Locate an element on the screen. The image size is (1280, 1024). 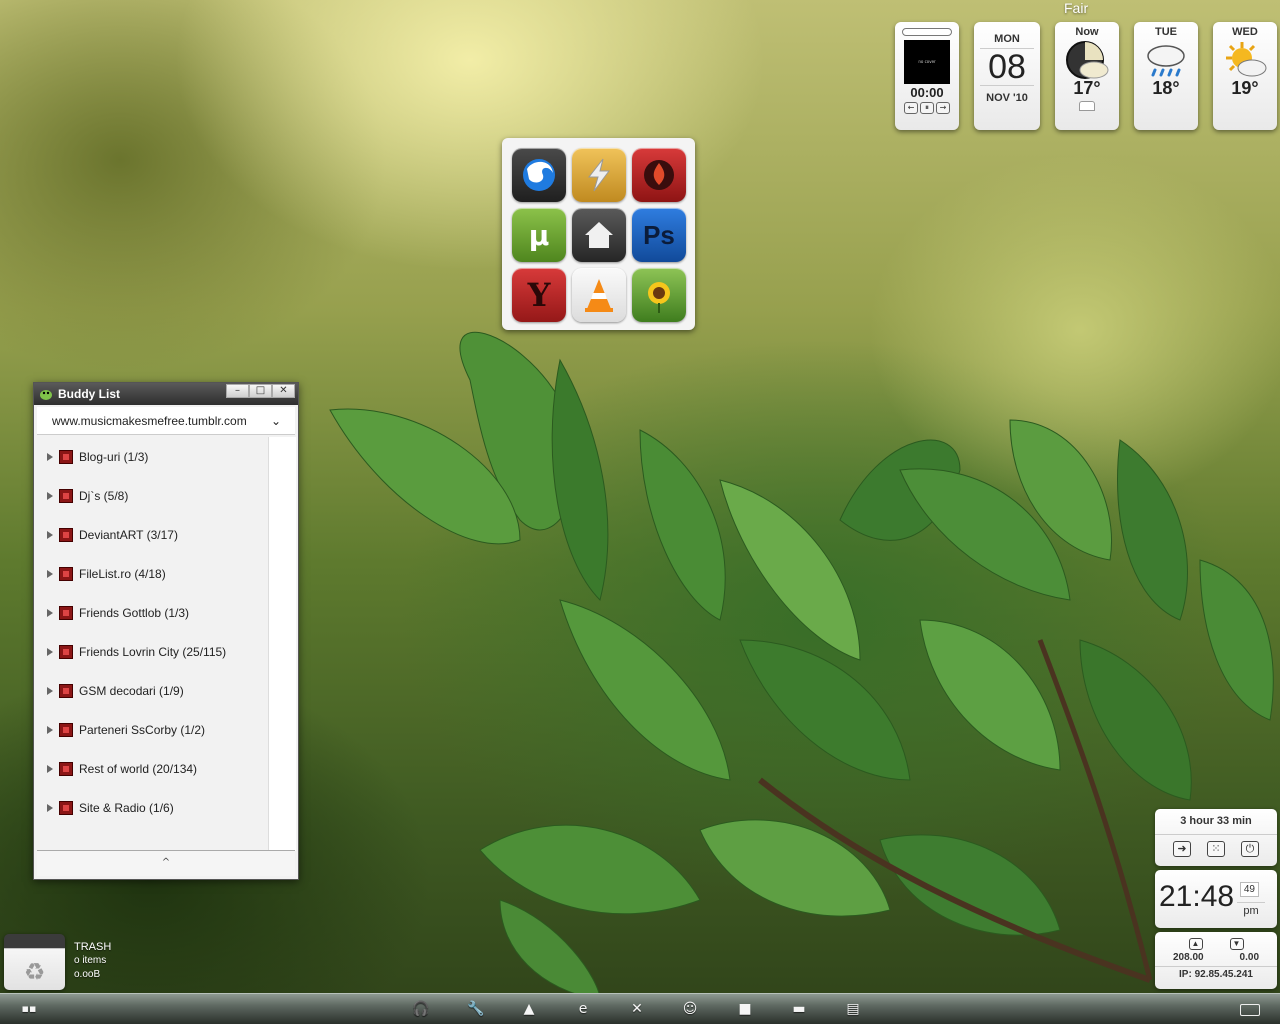
list-item: Friends Gottlob (1/3) is located at coordinates (152, 612).